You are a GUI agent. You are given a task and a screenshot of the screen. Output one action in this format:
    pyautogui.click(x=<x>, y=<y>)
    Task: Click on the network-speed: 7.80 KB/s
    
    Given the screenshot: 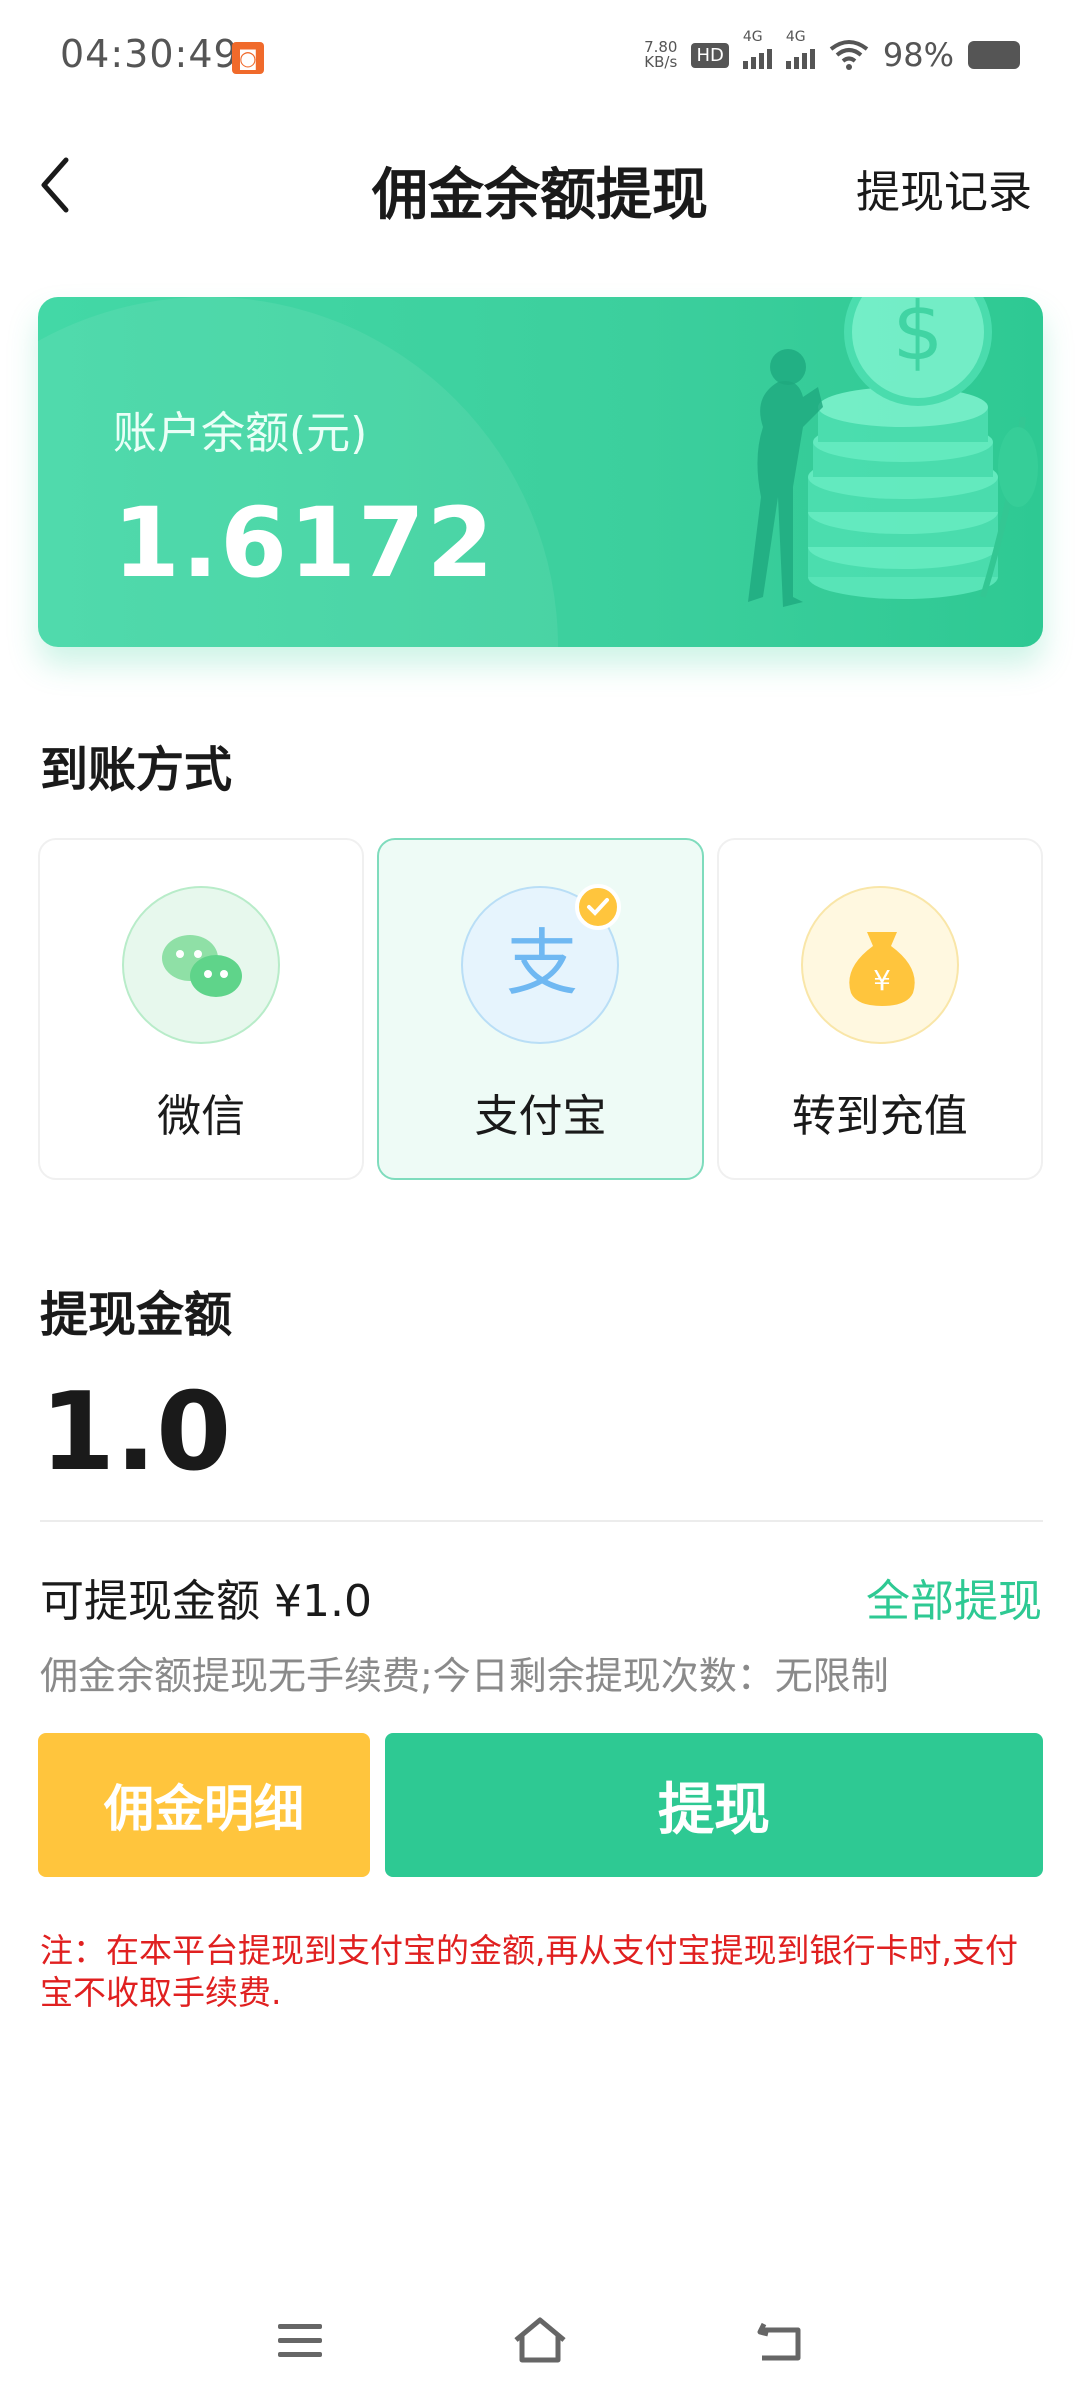 What is the action you would take?
    pyautogui.click(x=660, y=55)
    